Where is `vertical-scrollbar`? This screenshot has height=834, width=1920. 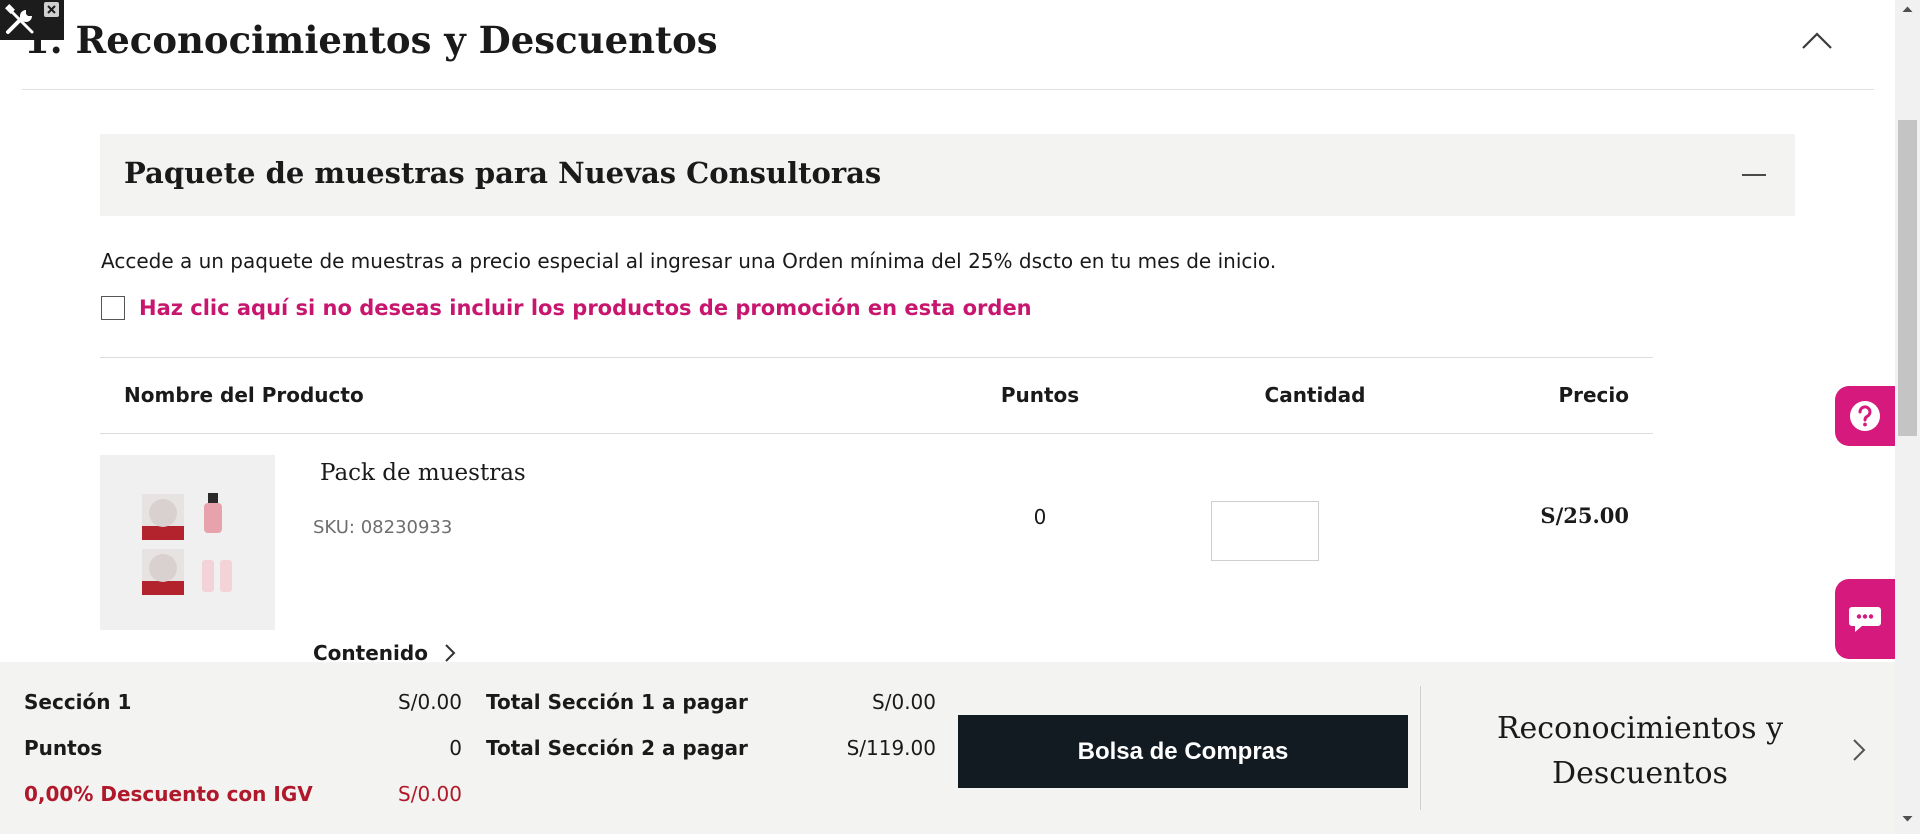
vertical-scrollbar is located at coordinates (1907, 417).